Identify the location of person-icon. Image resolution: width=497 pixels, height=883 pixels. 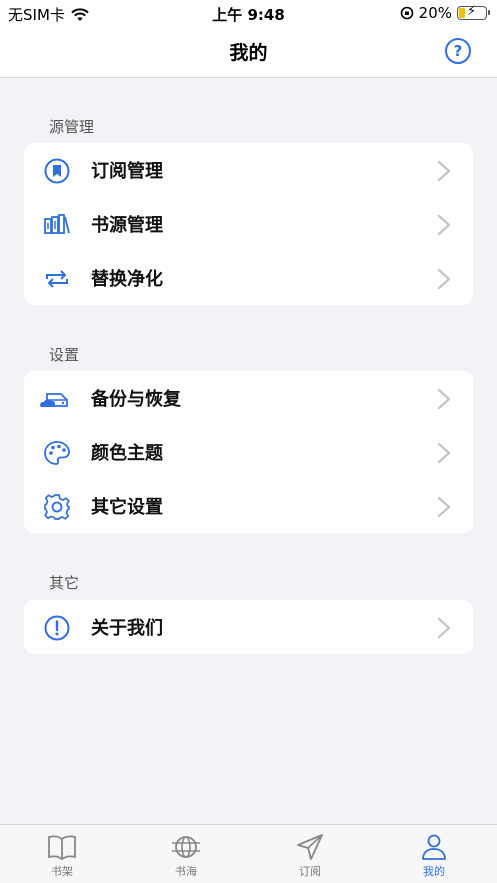
(434, 847).